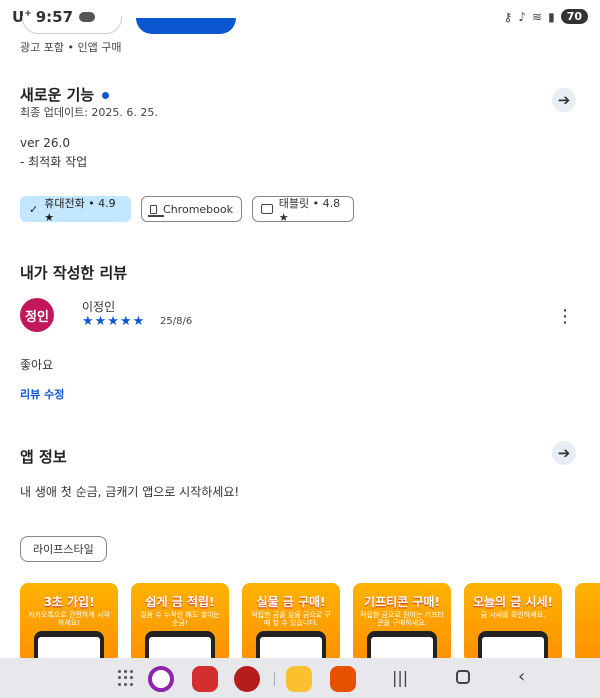  I want to click on version-text: ver 26.0, so click(45, 143).